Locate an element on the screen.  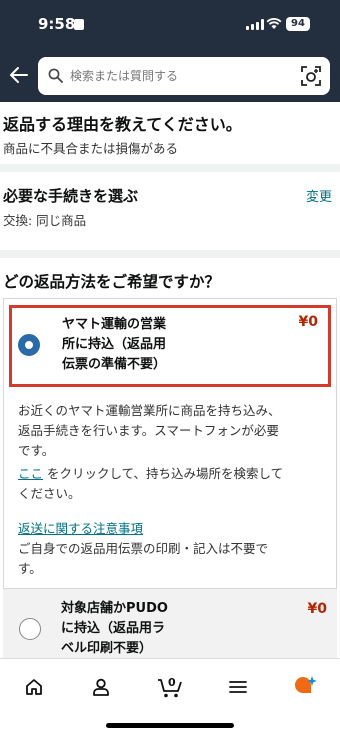
wifi-icon is located at coordinates (274, 23).